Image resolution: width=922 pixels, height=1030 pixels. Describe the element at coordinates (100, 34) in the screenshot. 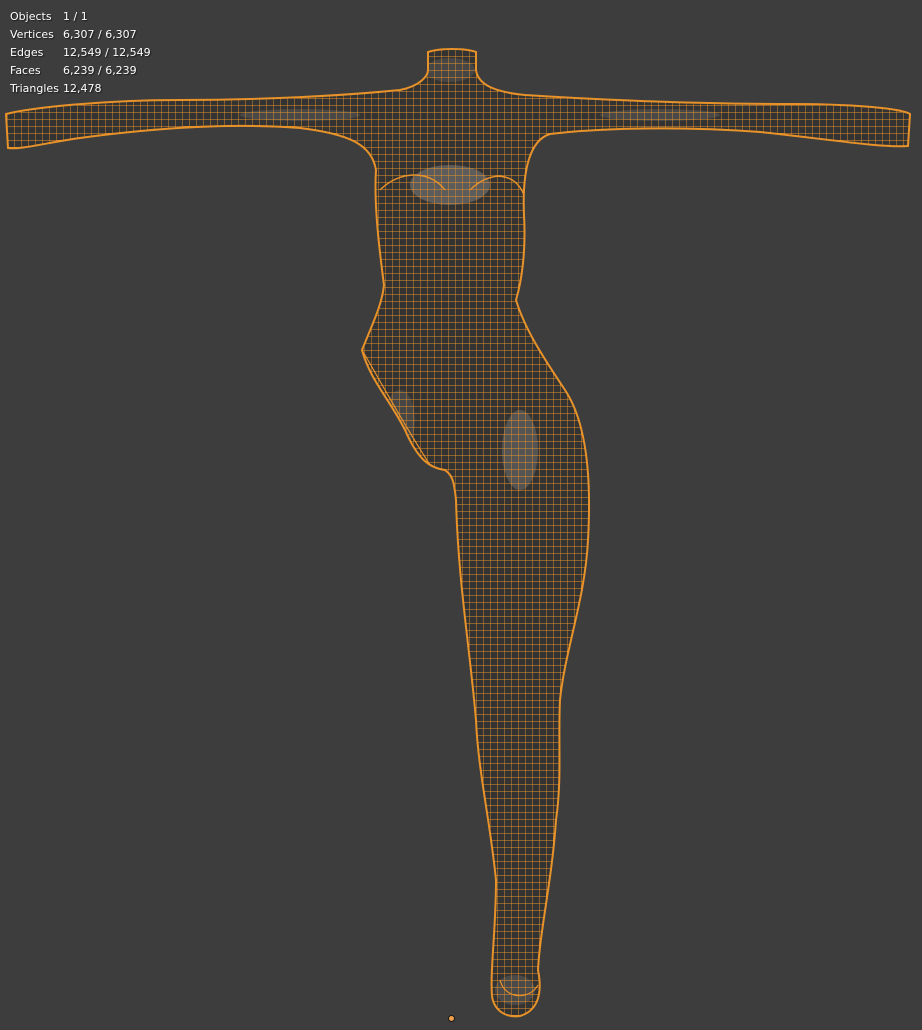

I see `stat-value: 6,307 / 6,307` at that location.